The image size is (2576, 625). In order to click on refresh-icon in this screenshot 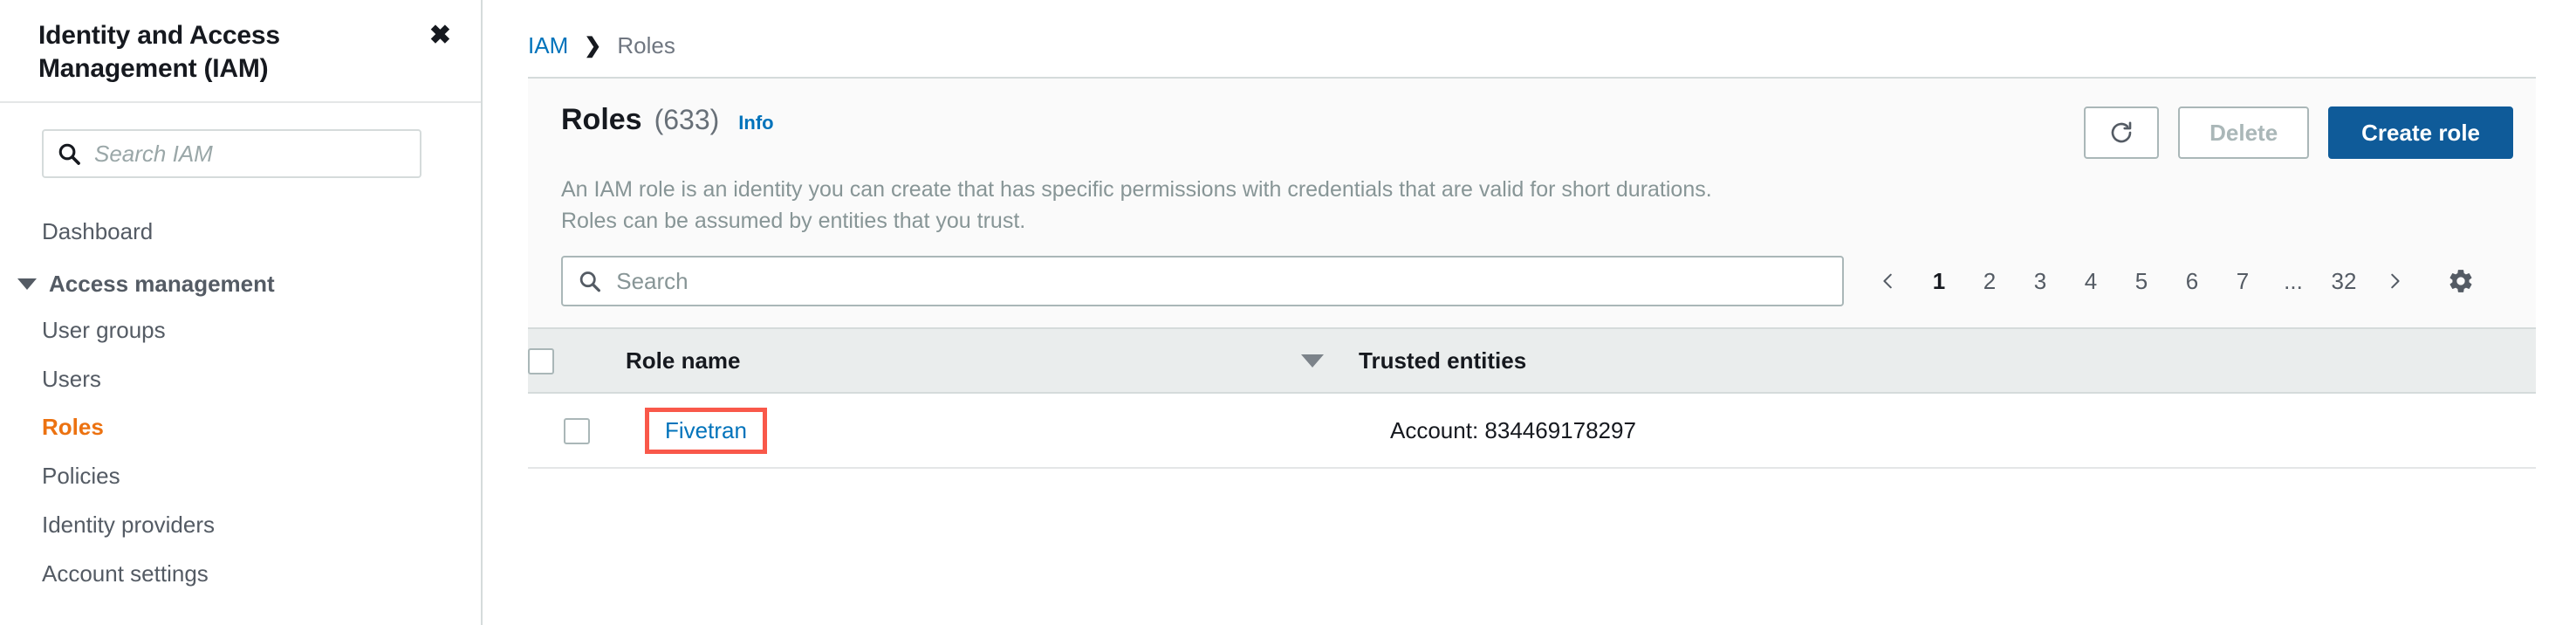, I will do `click(2121, 132)`.